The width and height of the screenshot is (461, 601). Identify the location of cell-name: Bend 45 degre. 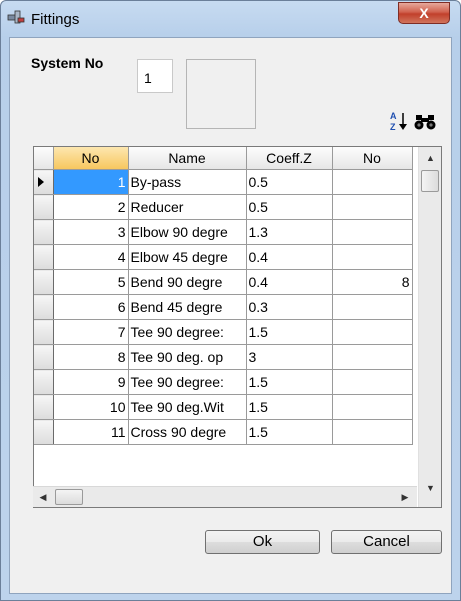
(187, 307).